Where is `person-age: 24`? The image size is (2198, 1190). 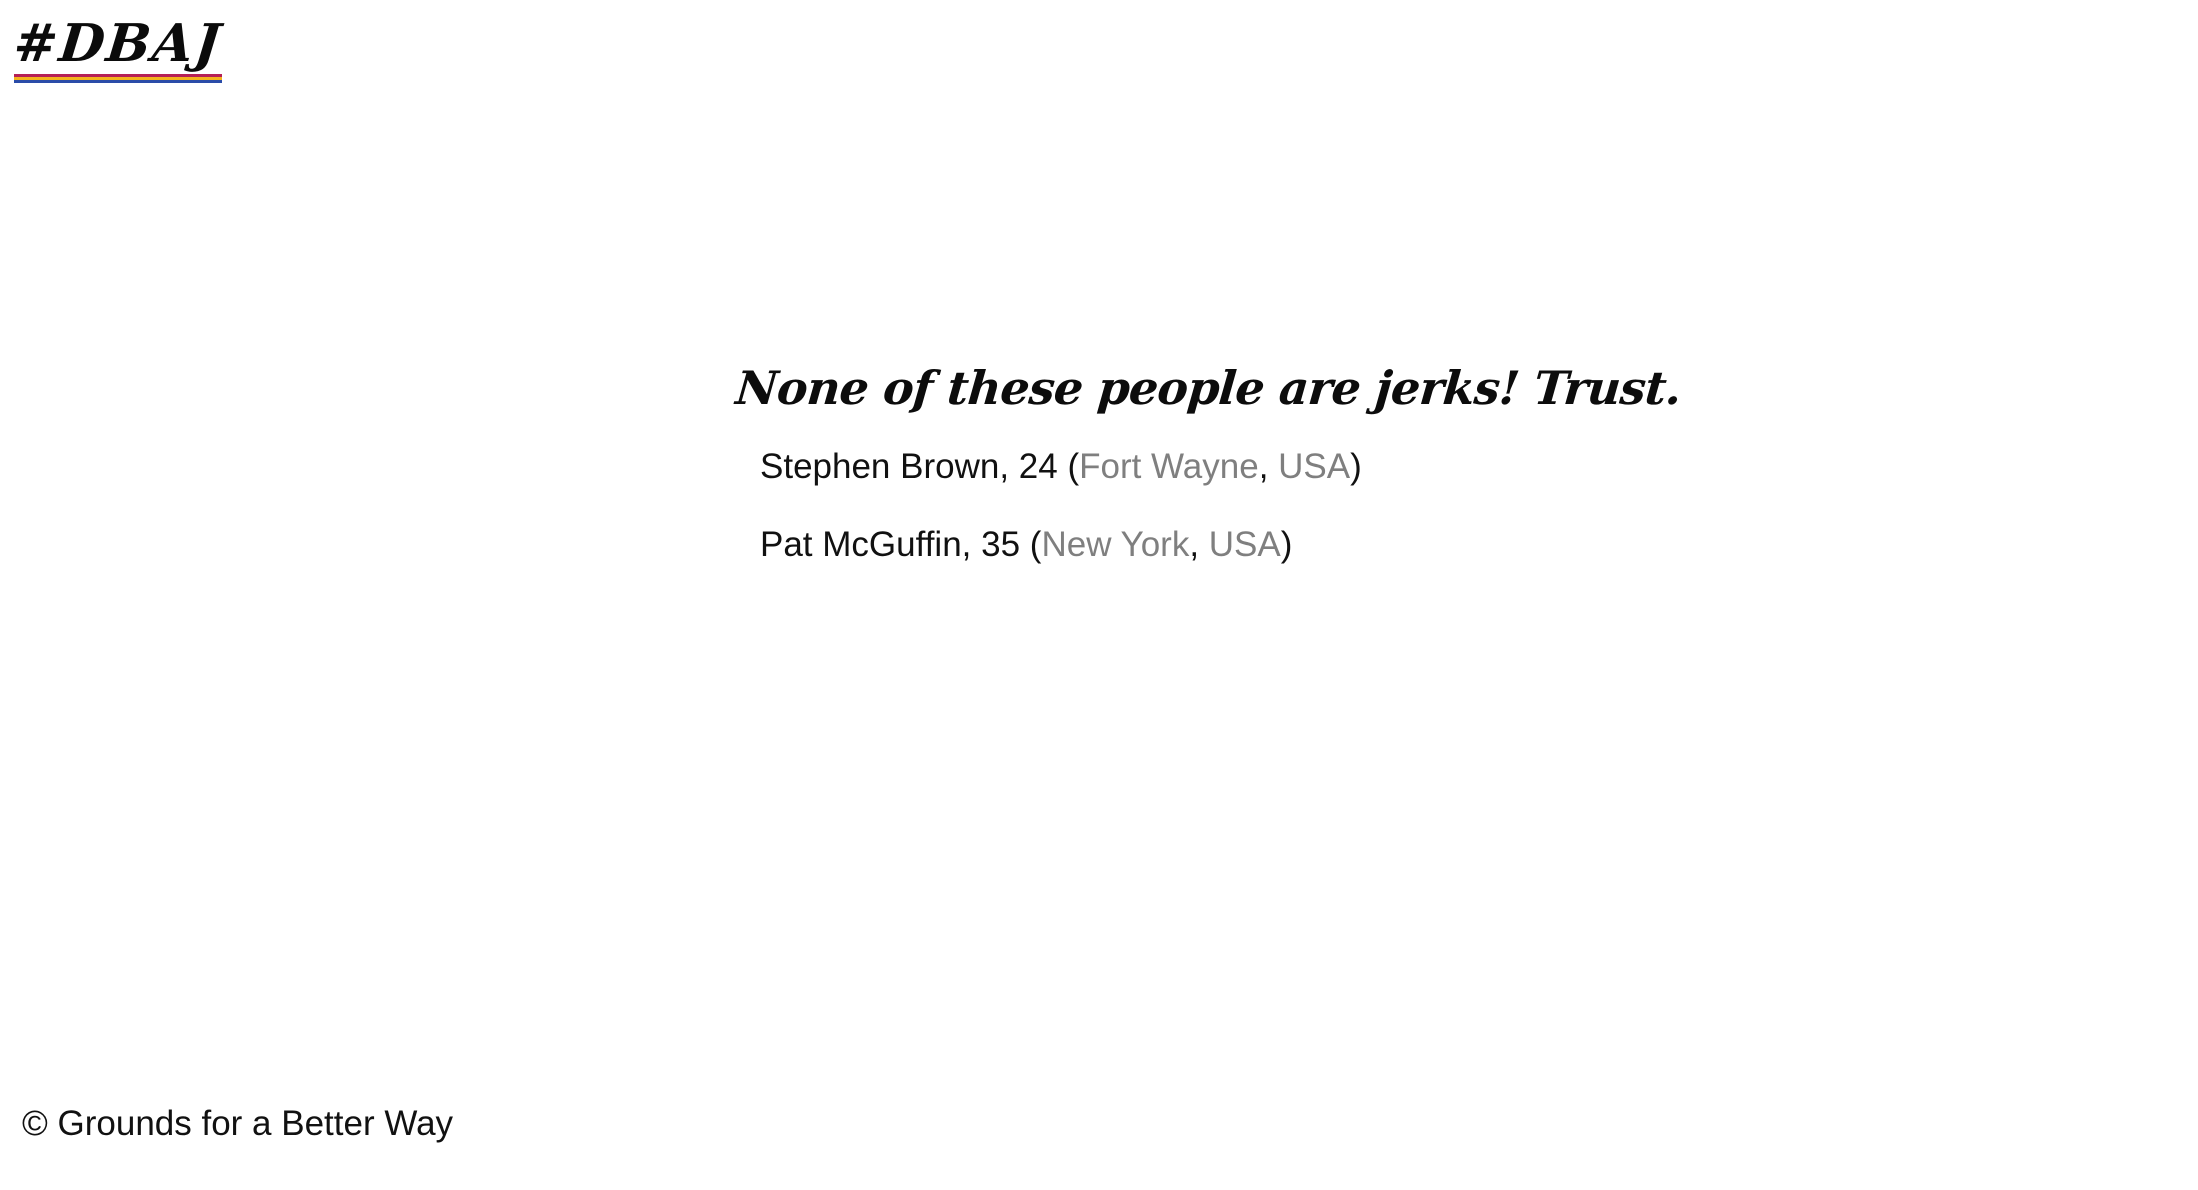 person-age: 24 is located at coordinates (1038, 466).